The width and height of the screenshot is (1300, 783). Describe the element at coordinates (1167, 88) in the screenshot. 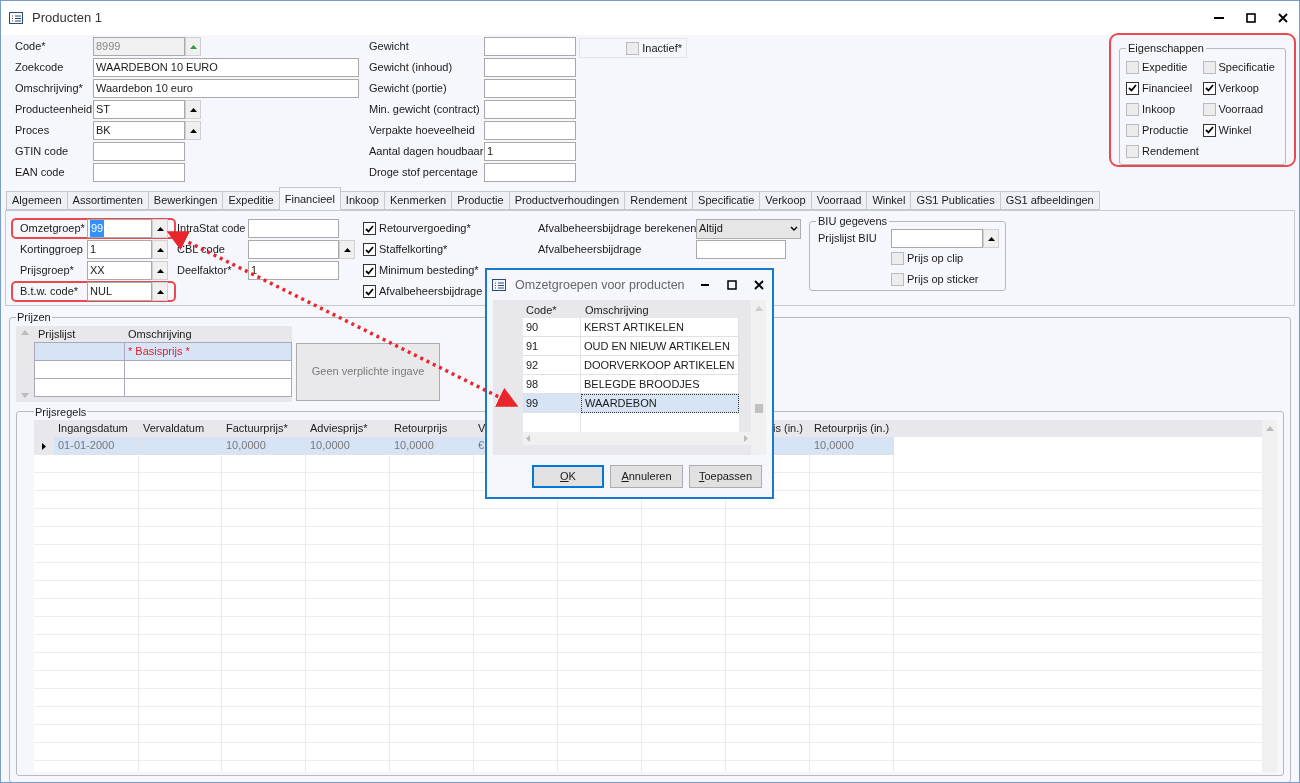

I see `checkbox-label: Financieel` at that location.